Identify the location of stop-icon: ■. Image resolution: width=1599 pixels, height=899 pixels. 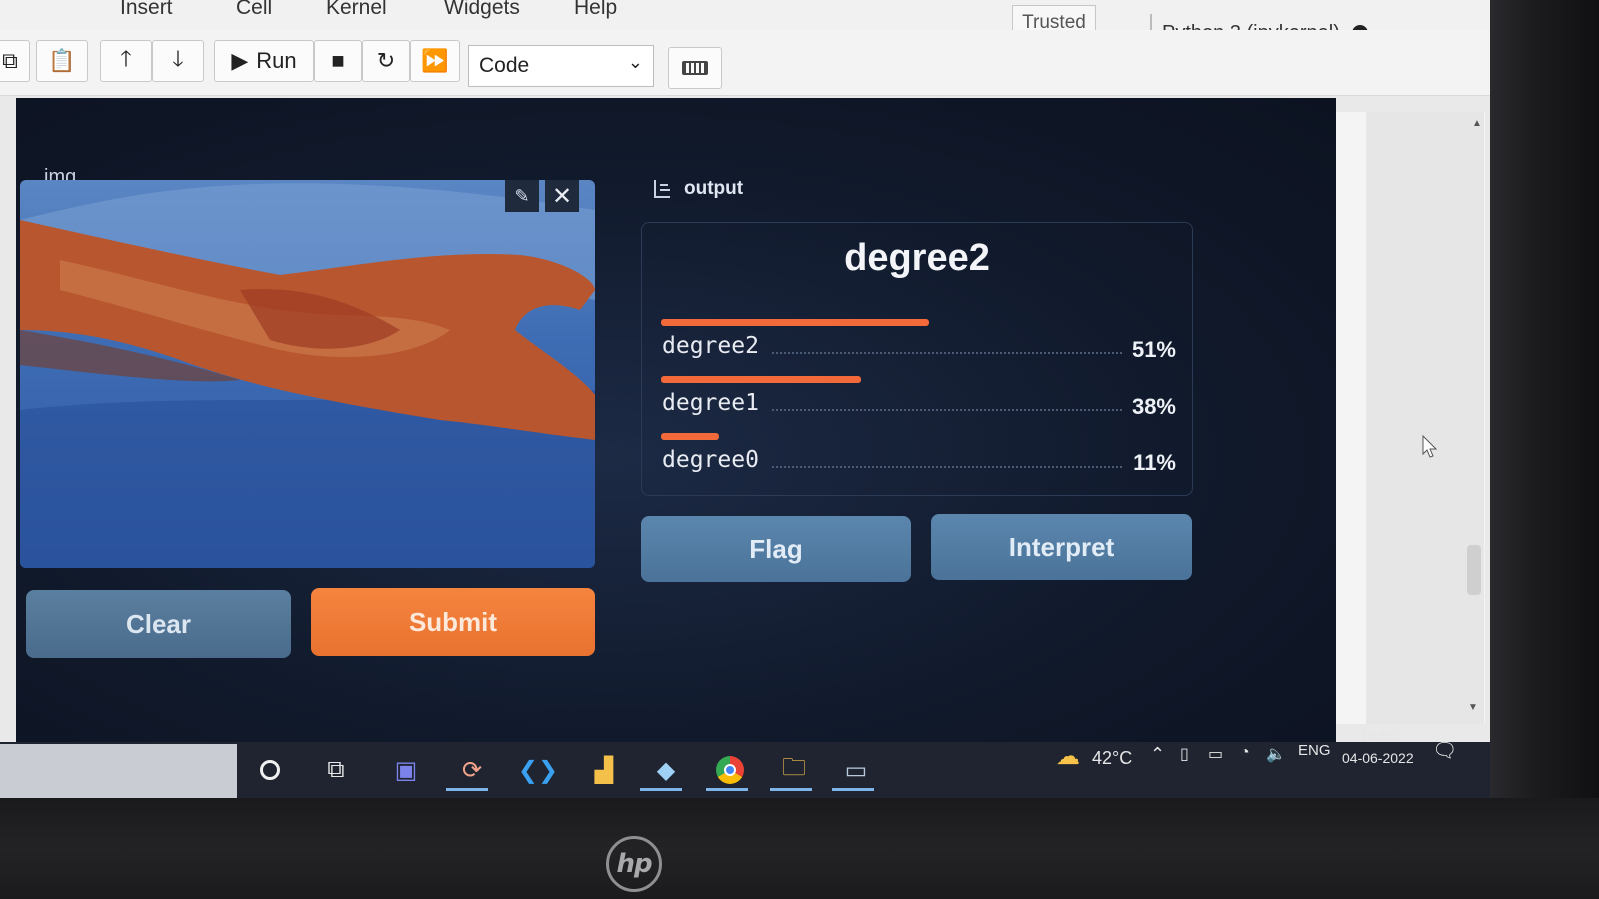
(338, 60).